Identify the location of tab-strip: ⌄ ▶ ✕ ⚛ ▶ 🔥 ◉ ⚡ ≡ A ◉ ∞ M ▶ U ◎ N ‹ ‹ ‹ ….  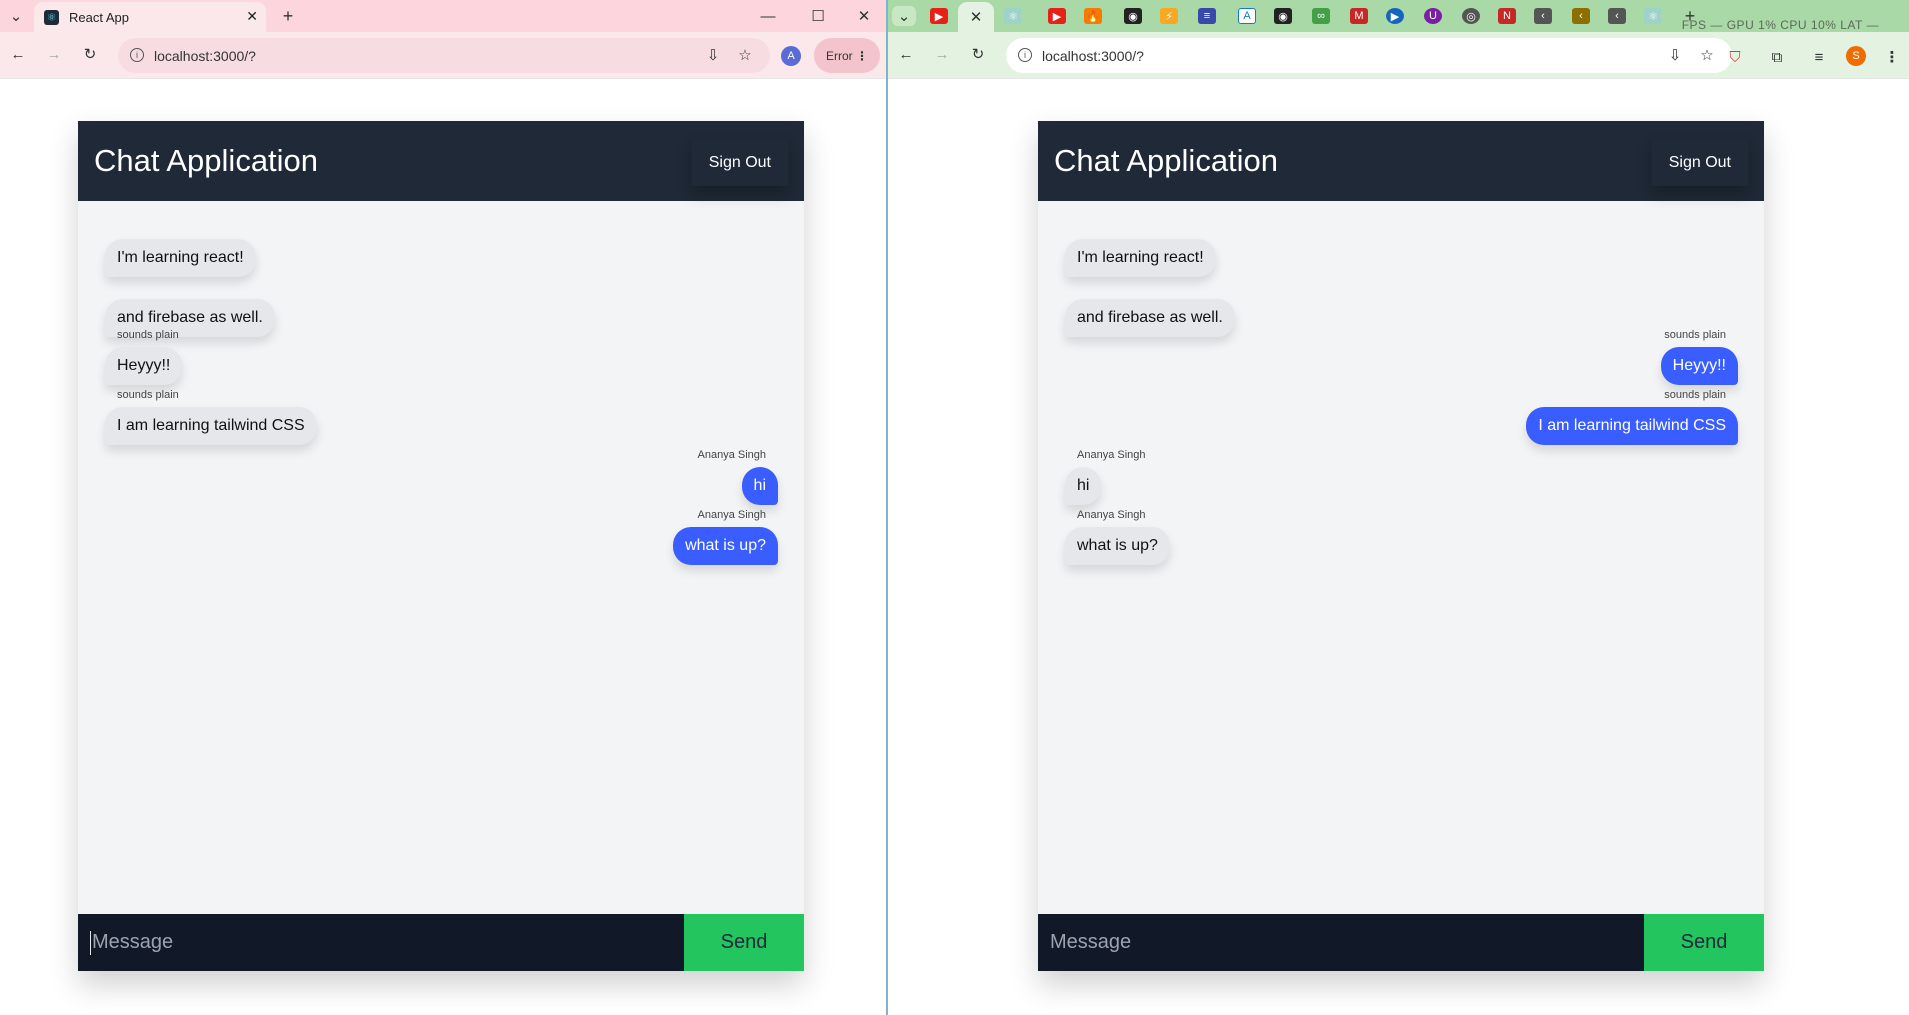
(1398, 16).